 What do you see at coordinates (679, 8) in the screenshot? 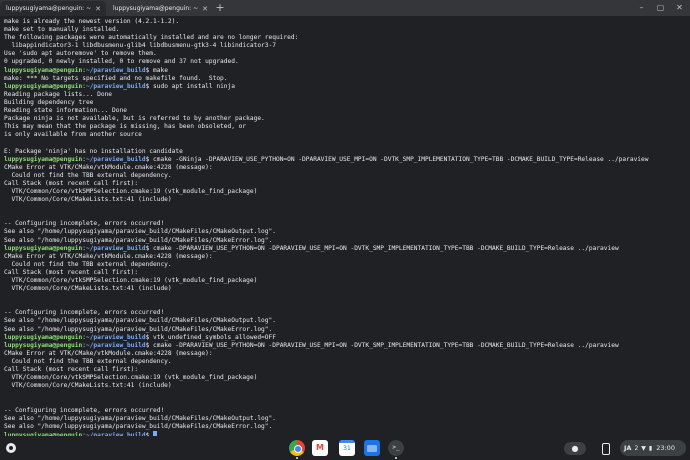
I see `close-window-icon: ✕` at bounding box center [679, 8].